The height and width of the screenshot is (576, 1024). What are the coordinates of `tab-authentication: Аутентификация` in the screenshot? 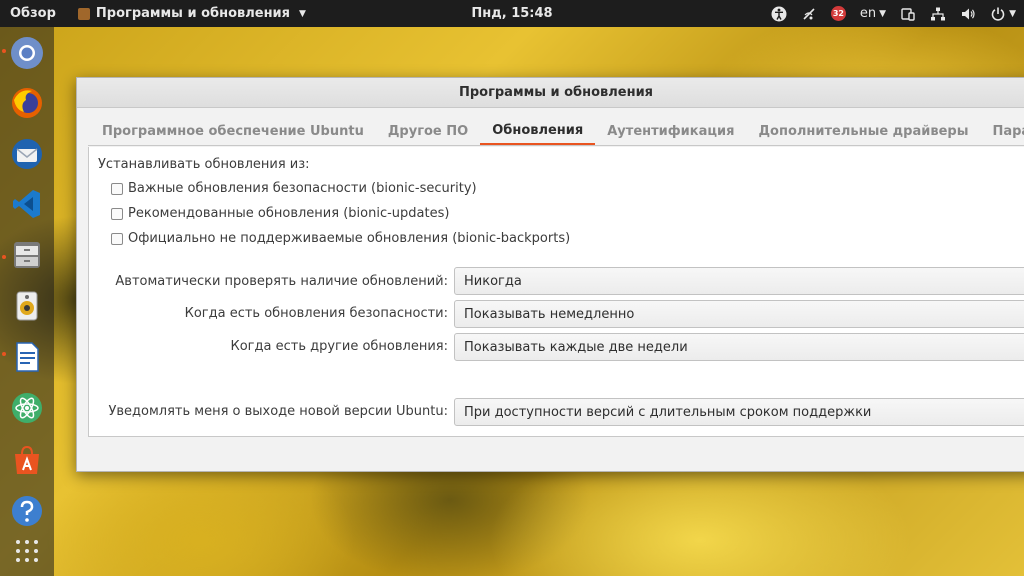 It's located at (670, 131).